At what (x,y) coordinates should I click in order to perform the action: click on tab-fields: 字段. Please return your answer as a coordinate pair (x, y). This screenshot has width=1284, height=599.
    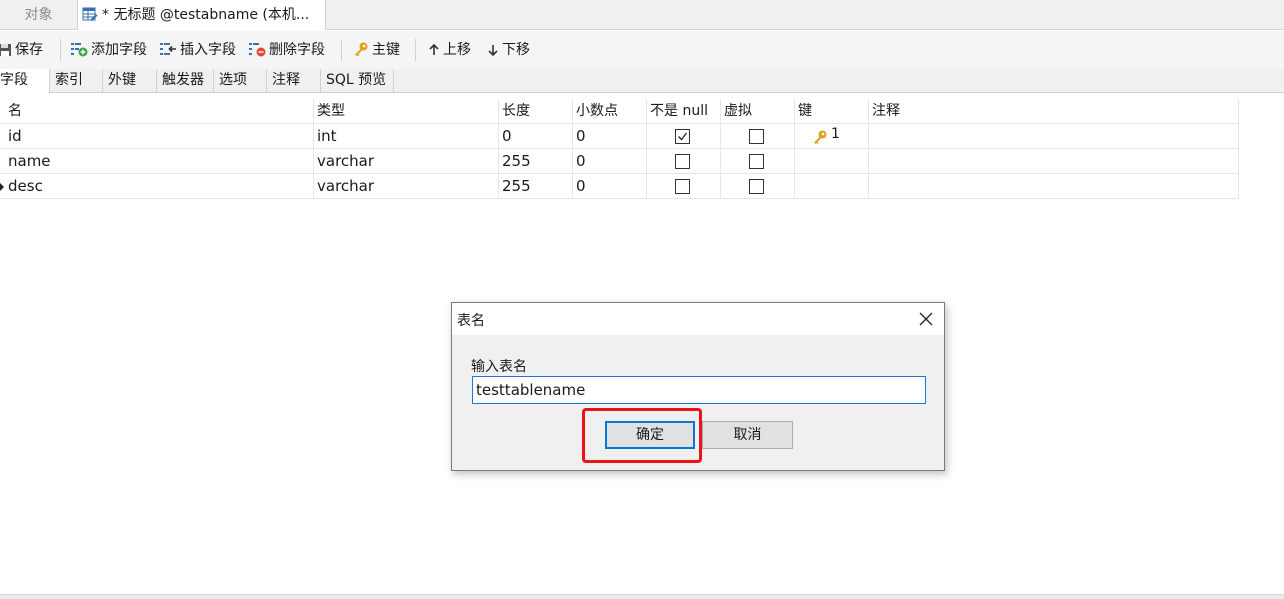
    Looking at the image, I should click on (25, 81).